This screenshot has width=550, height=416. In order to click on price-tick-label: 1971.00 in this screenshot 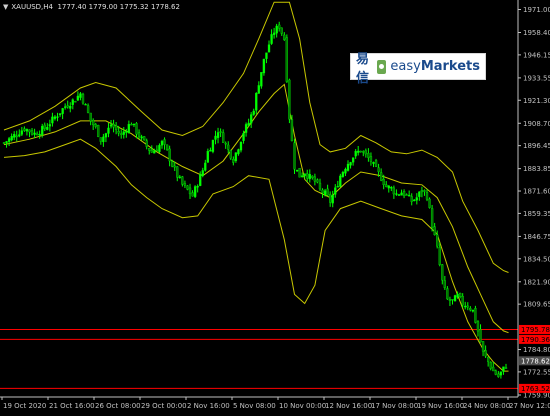, I will do `click(536, 10)`.